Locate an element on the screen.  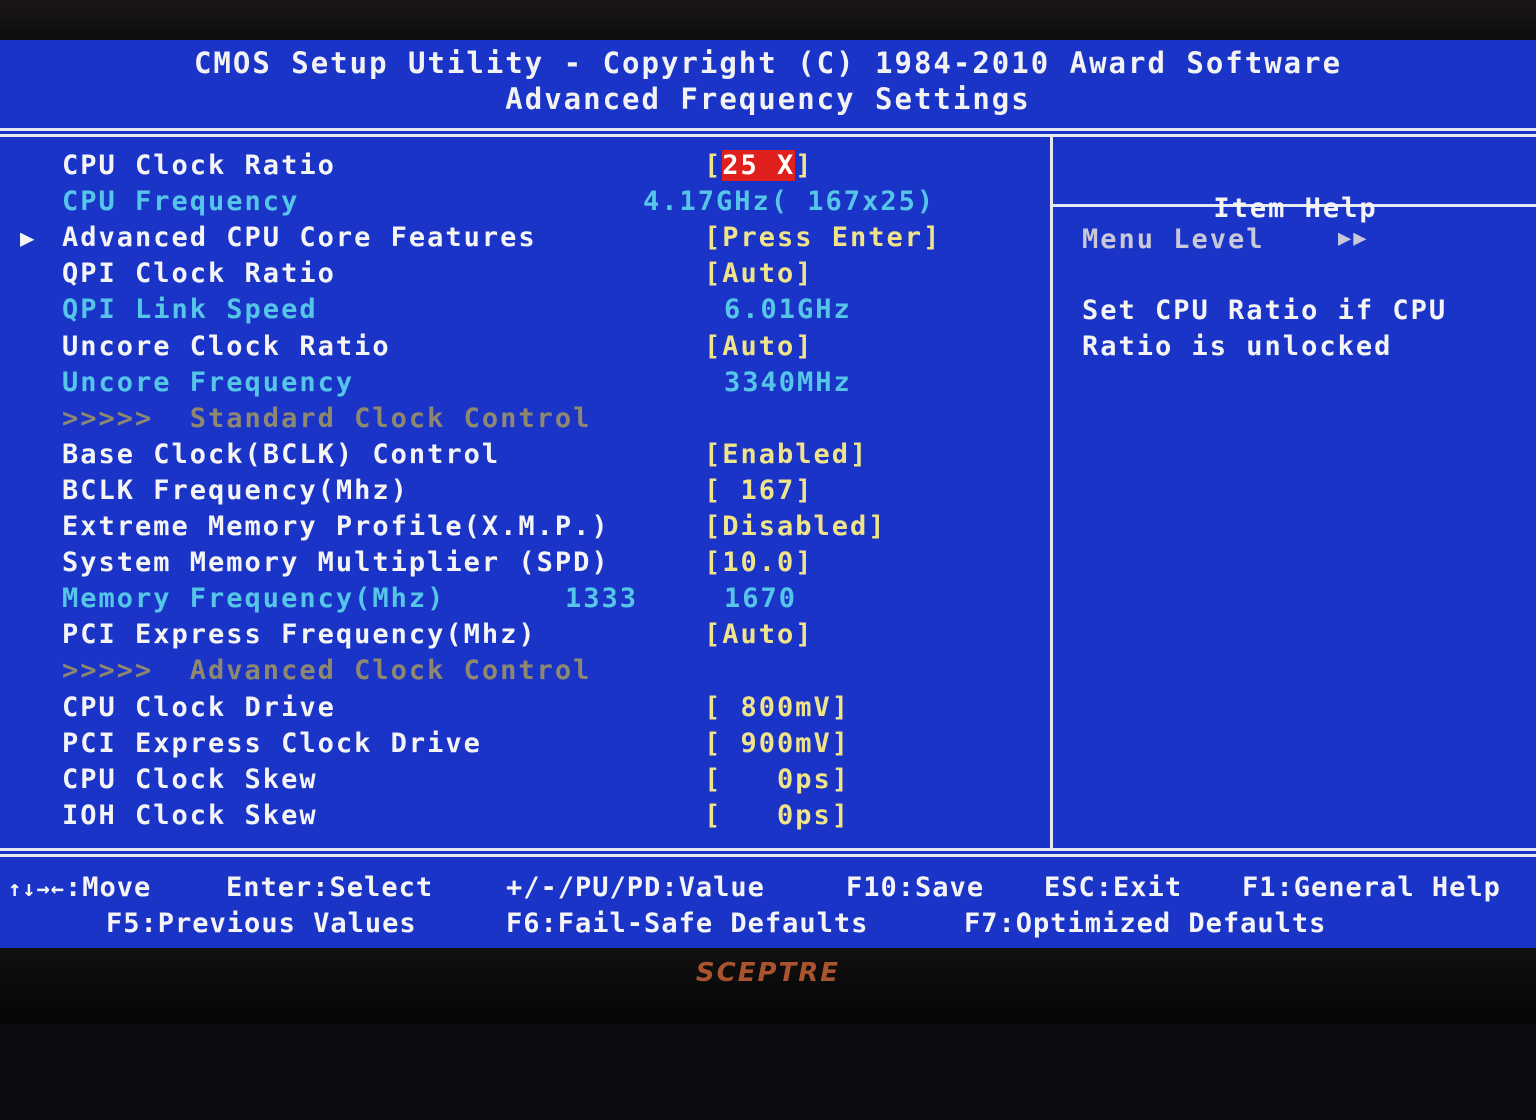
setting-row-uncore-clock-ratio: Uncore Clock Ratio [Auto] is located at coordinates (525, 349).